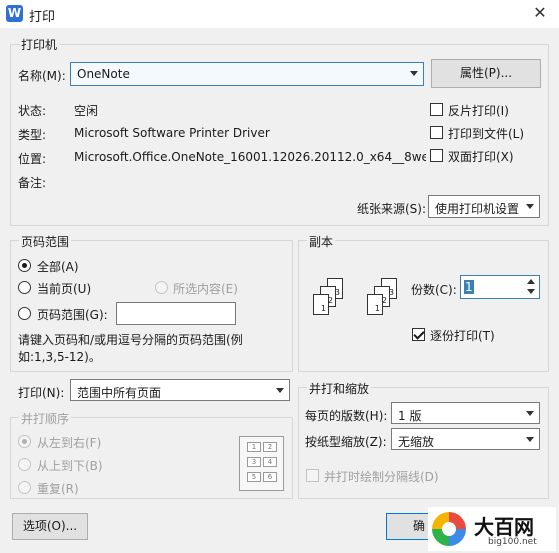  What do you see at coordinates (540, 13) in the screenshot?
I see `close-icon: ✕` at bounding box center [540, 13].